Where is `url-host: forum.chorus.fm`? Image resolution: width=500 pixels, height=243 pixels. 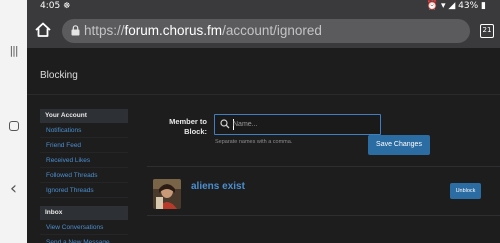
url-host: forum.chorus.fm is located at coordinates (173, 30).